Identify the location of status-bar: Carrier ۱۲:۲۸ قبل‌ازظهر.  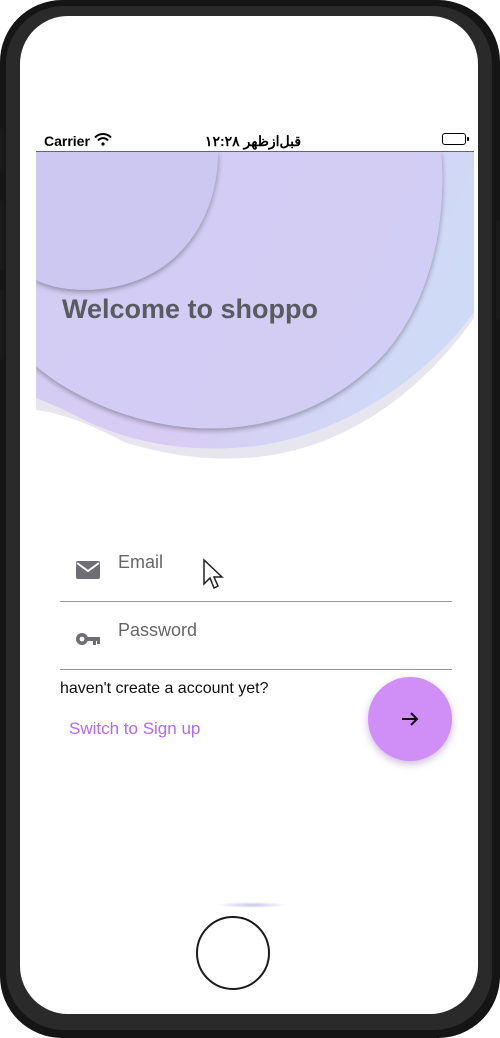
(253, 141).